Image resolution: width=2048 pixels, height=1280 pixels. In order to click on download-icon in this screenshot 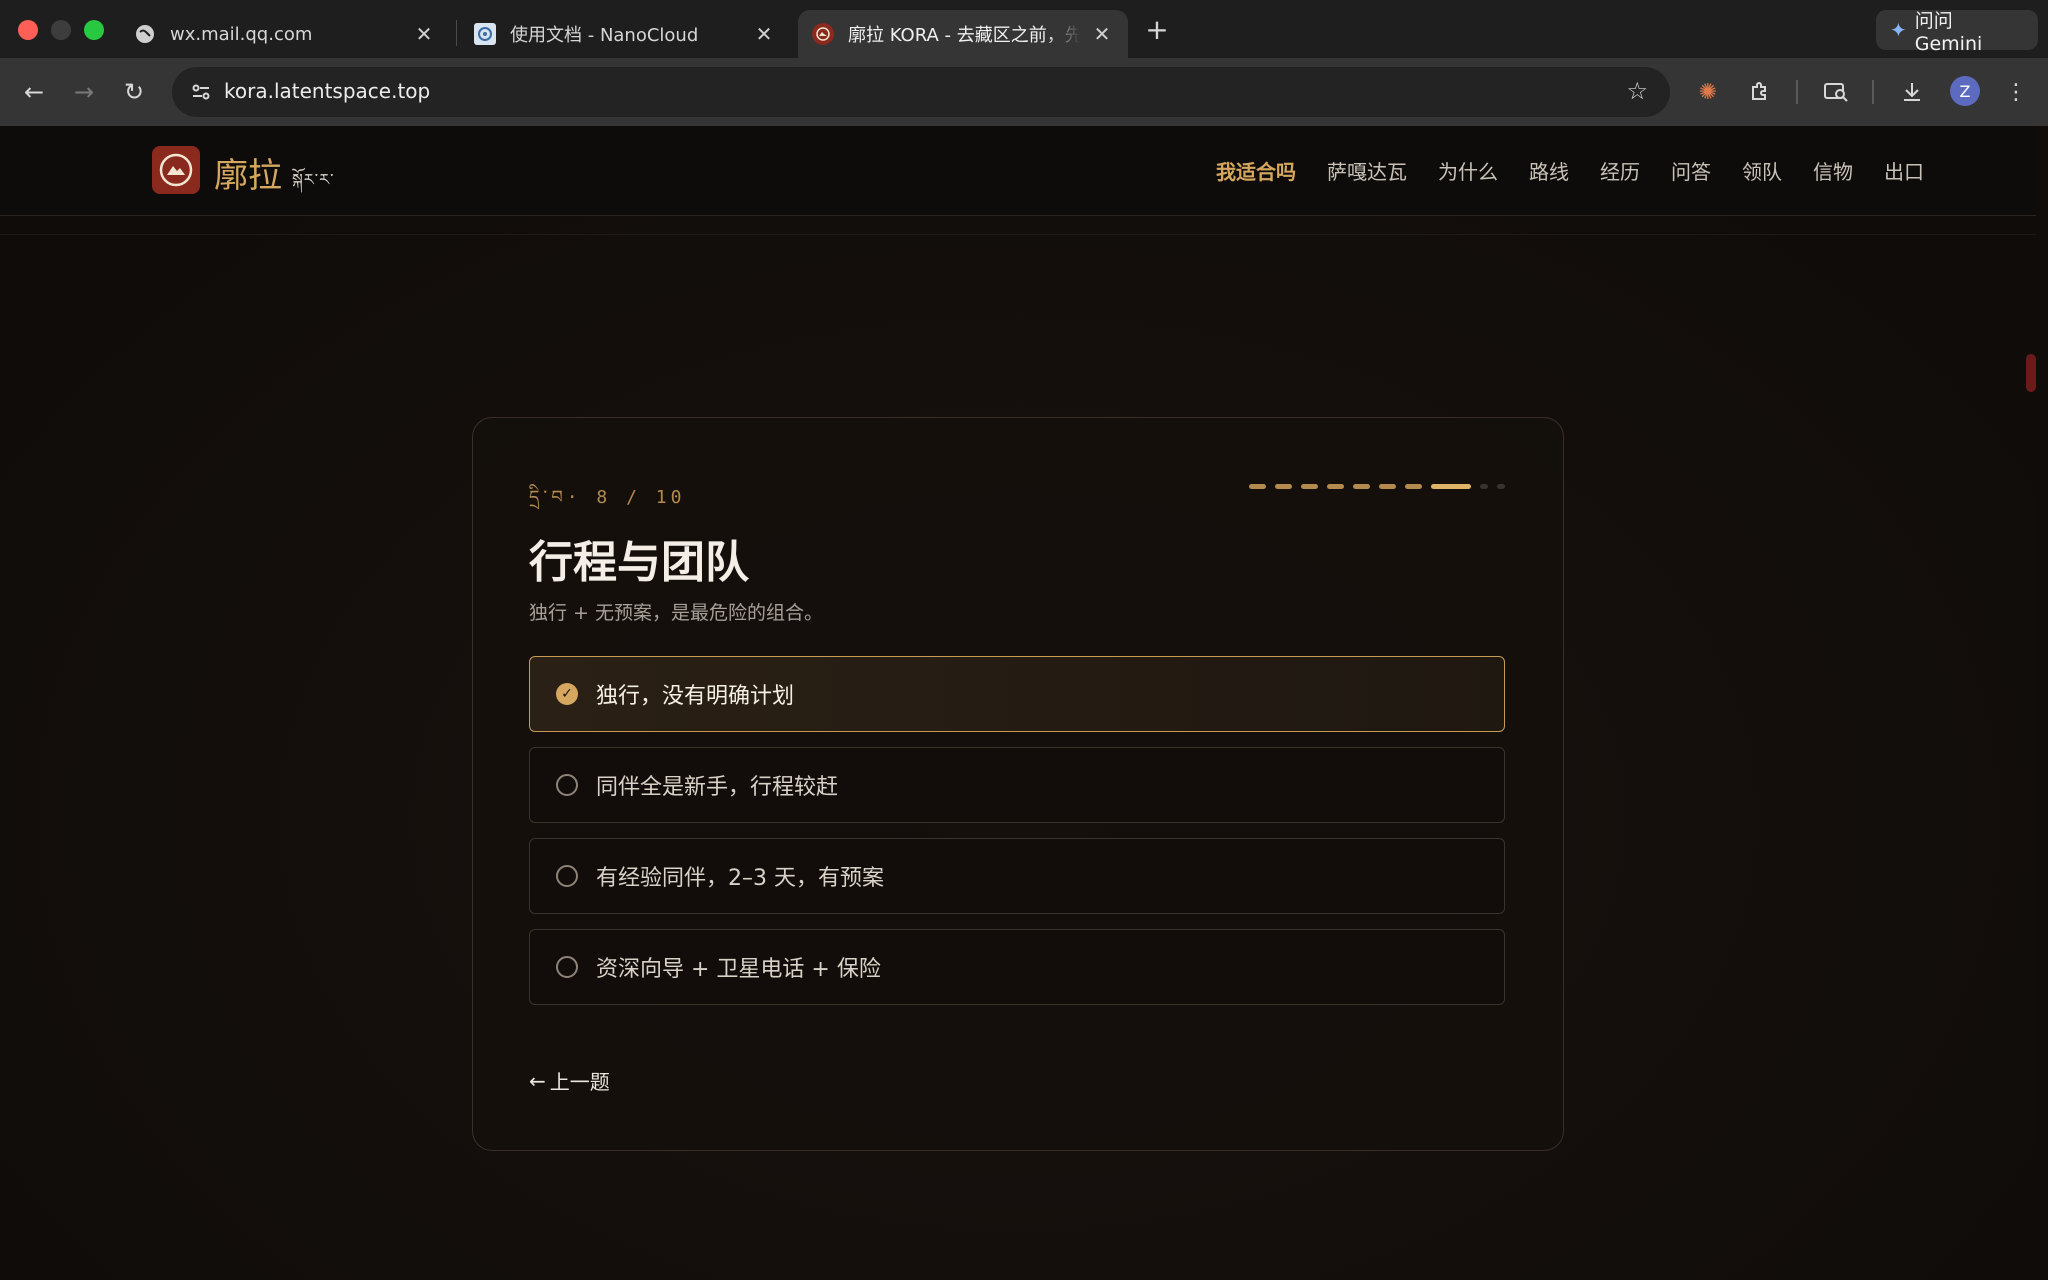, I will do `click(1912, 92)`.